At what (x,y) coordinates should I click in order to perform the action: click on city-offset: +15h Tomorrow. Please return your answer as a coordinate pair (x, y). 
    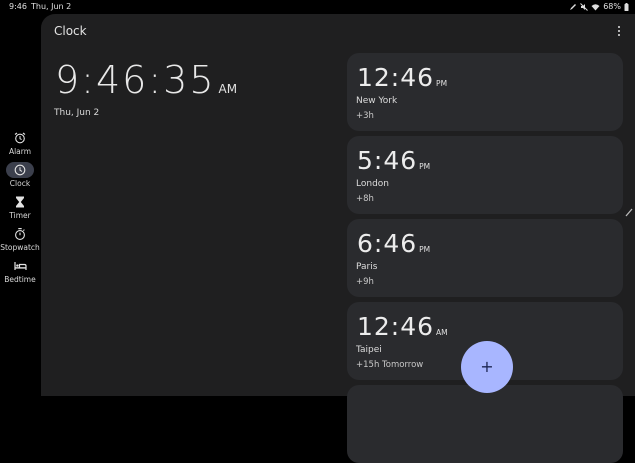
    Looking at the image, I should click on (390, 365).